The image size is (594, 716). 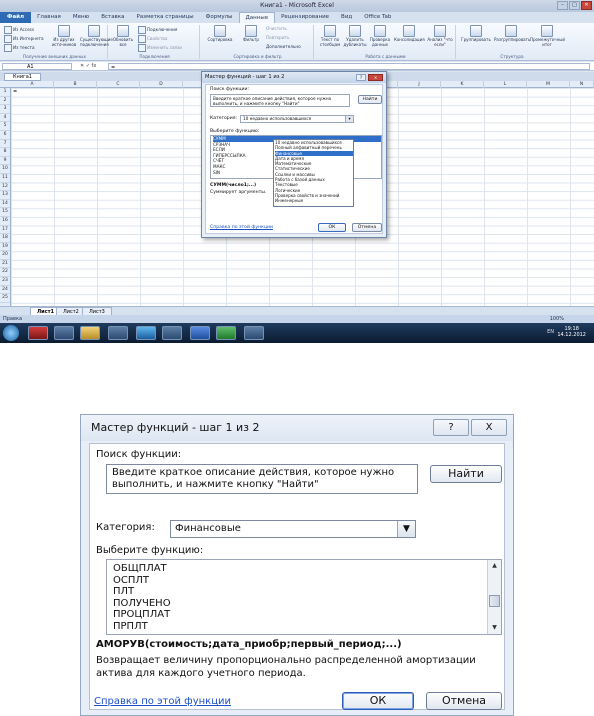 What do you see at coordinates (5, 152) in the screenshot?
I see `row-header: 8` at bounding box center [5, 152].